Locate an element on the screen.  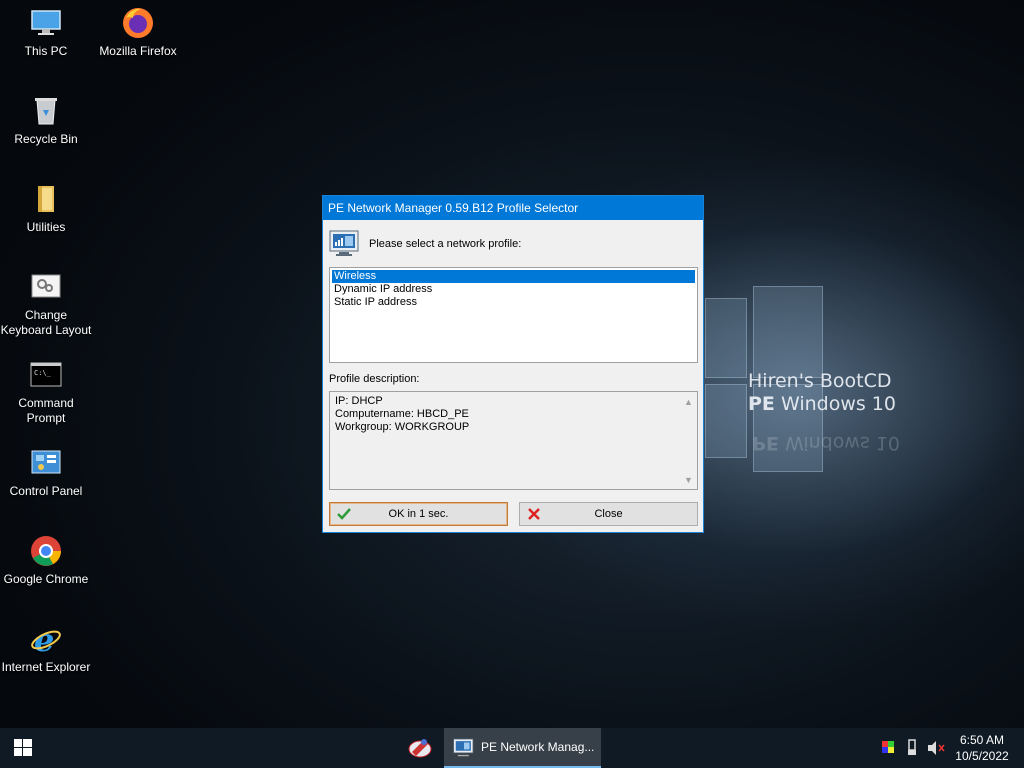
pinned-tool-icon is located at coordinates (420, 748).